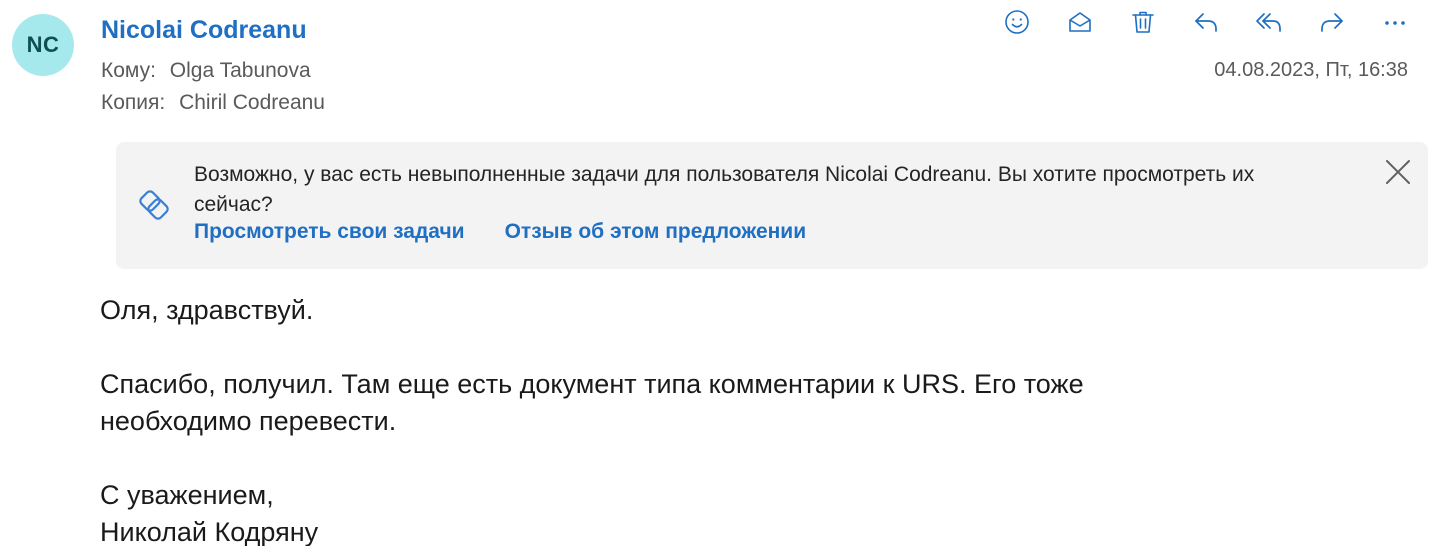  I want to click on reply-all-button, so click(1268, 22).